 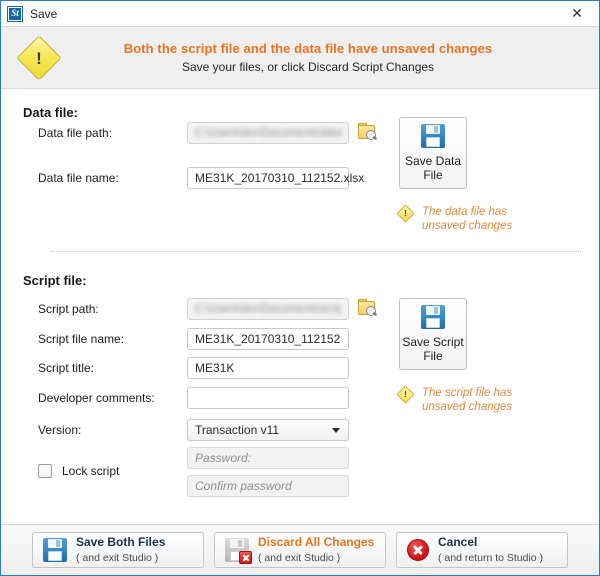 What do you see at coordinates (433, 342) in the screenshot?
I see `save-script-file-caption-line1: Save Script` at bounding box center [433, 342].